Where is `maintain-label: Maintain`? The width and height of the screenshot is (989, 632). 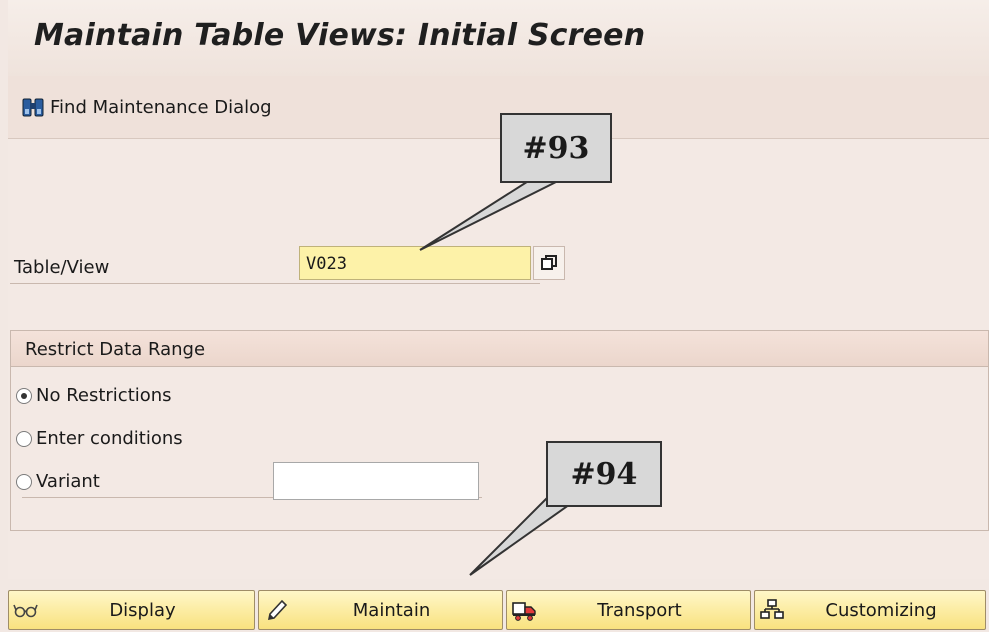 maintain-label: Maintain is located at coordinates (391, 610).